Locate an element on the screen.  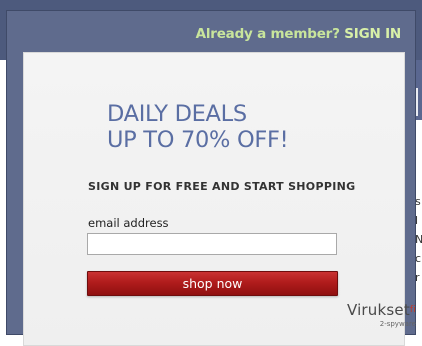
watermark-brand: Viruksetfi is located at coordinates (381, 310).